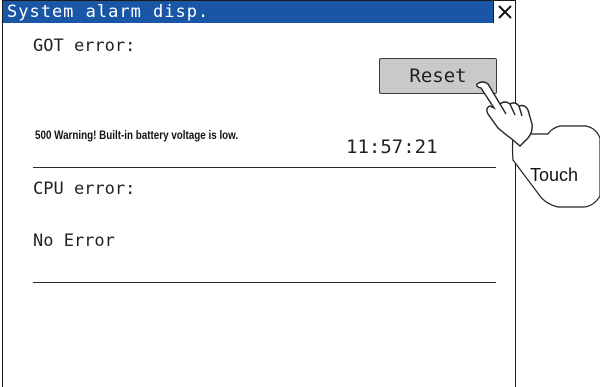  I want to click on pointing-hand-icon, so click(504, 114).